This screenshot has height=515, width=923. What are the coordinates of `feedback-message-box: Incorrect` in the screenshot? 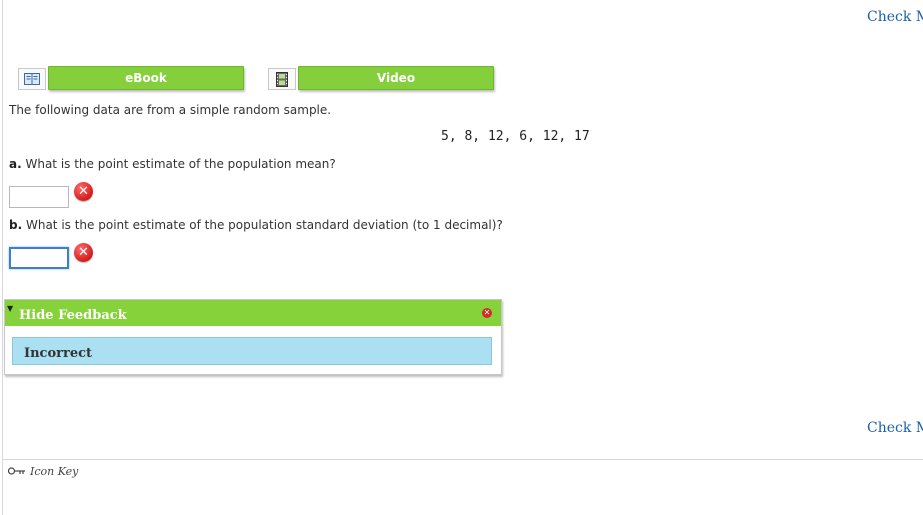 It's located at (252, 351).